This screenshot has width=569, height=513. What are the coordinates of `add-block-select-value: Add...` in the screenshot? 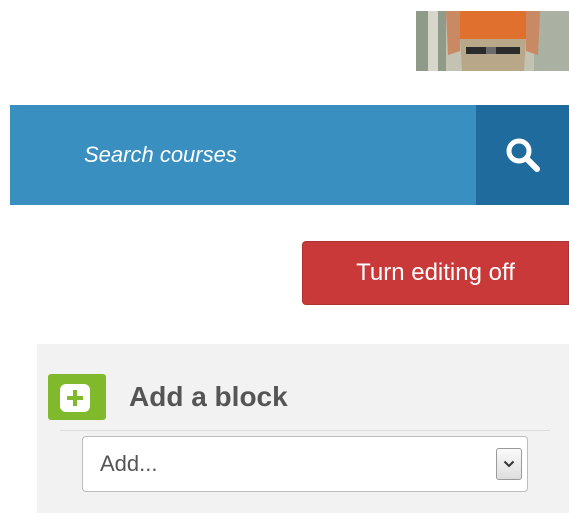 It's located at (129, 463).